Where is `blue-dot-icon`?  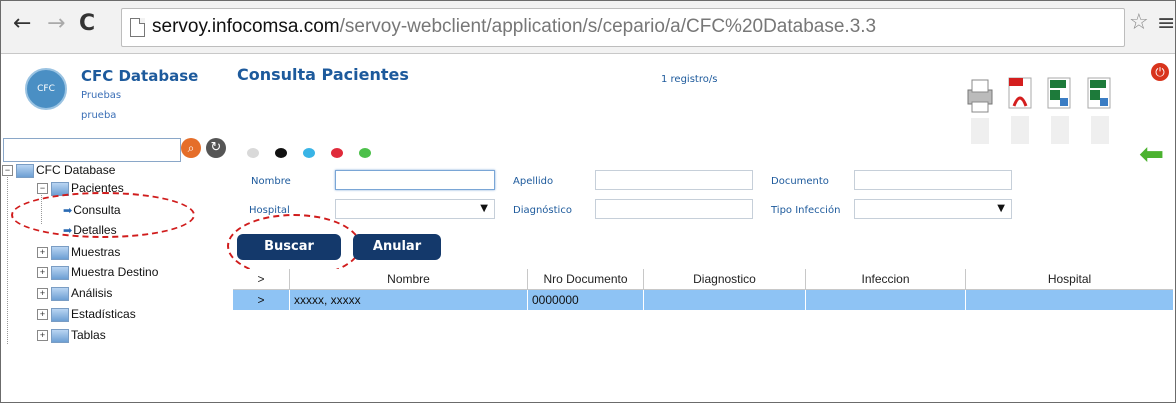 blue-dot-icon is located at coordinates (309, 153).